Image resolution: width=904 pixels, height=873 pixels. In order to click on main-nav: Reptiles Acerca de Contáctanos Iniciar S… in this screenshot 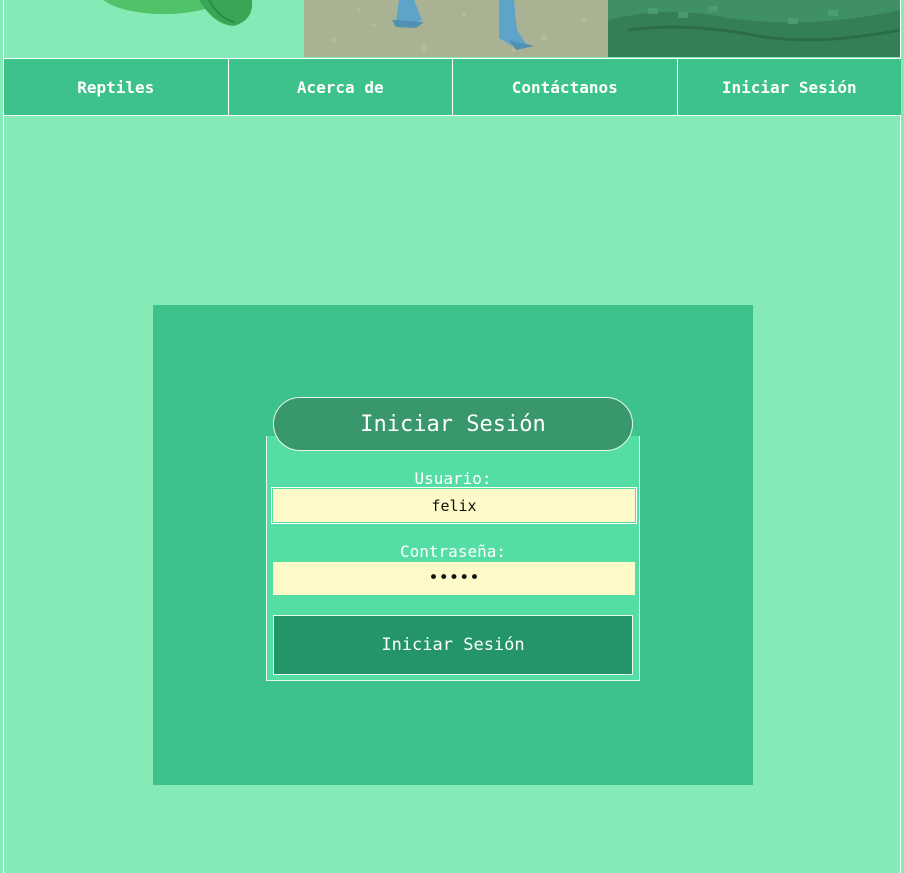, I will do `click(452, 87)`.